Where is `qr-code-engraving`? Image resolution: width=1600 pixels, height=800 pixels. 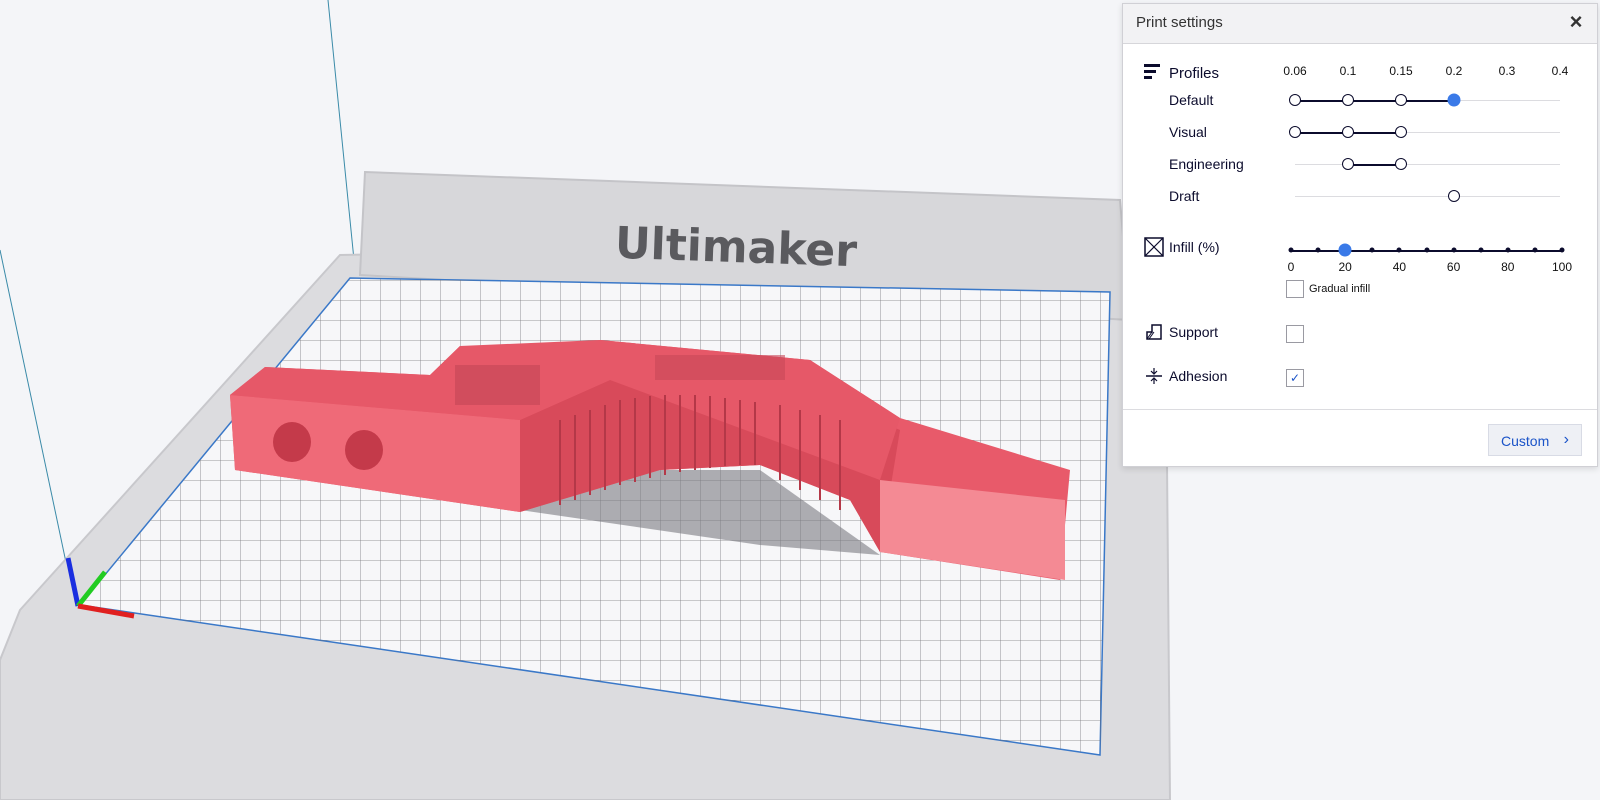
qr-code-engraving is located at coordinates (497, 385).